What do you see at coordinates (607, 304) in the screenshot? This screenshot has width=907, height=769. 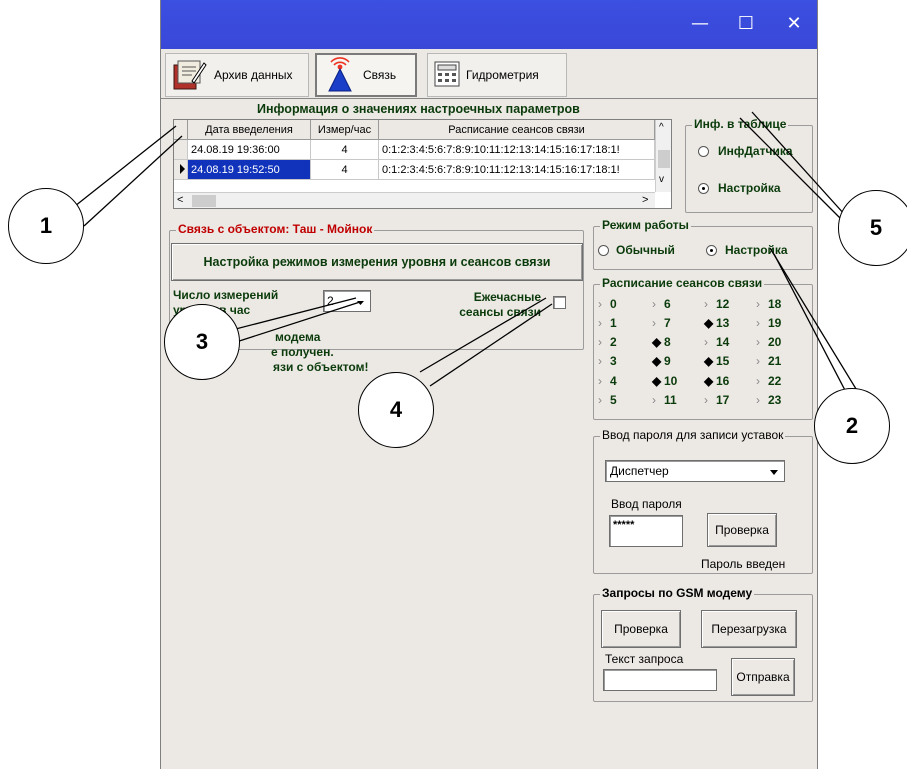 I see `schedule-hour: › 0` at bounding box center [607, 304].